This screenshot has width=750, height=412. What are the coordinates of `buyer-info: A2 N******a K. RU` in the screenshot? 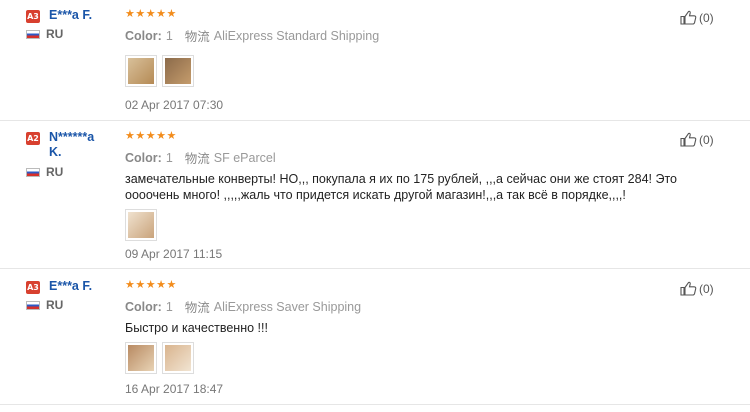 It's located at (74, 154).